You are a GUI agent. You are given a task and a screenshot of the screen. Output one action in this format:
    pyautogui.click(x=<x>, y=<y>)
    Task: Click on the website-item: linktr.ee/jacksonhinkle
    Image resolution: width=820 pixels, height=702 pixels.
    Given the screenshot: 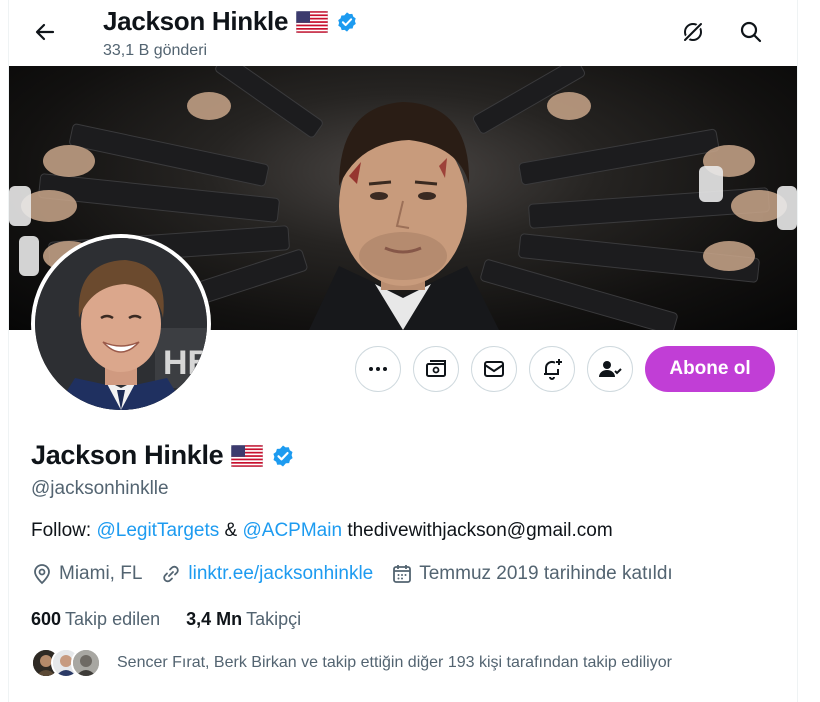 What is the action you would take?
    pyautogui.click(x=266, y=574)
    